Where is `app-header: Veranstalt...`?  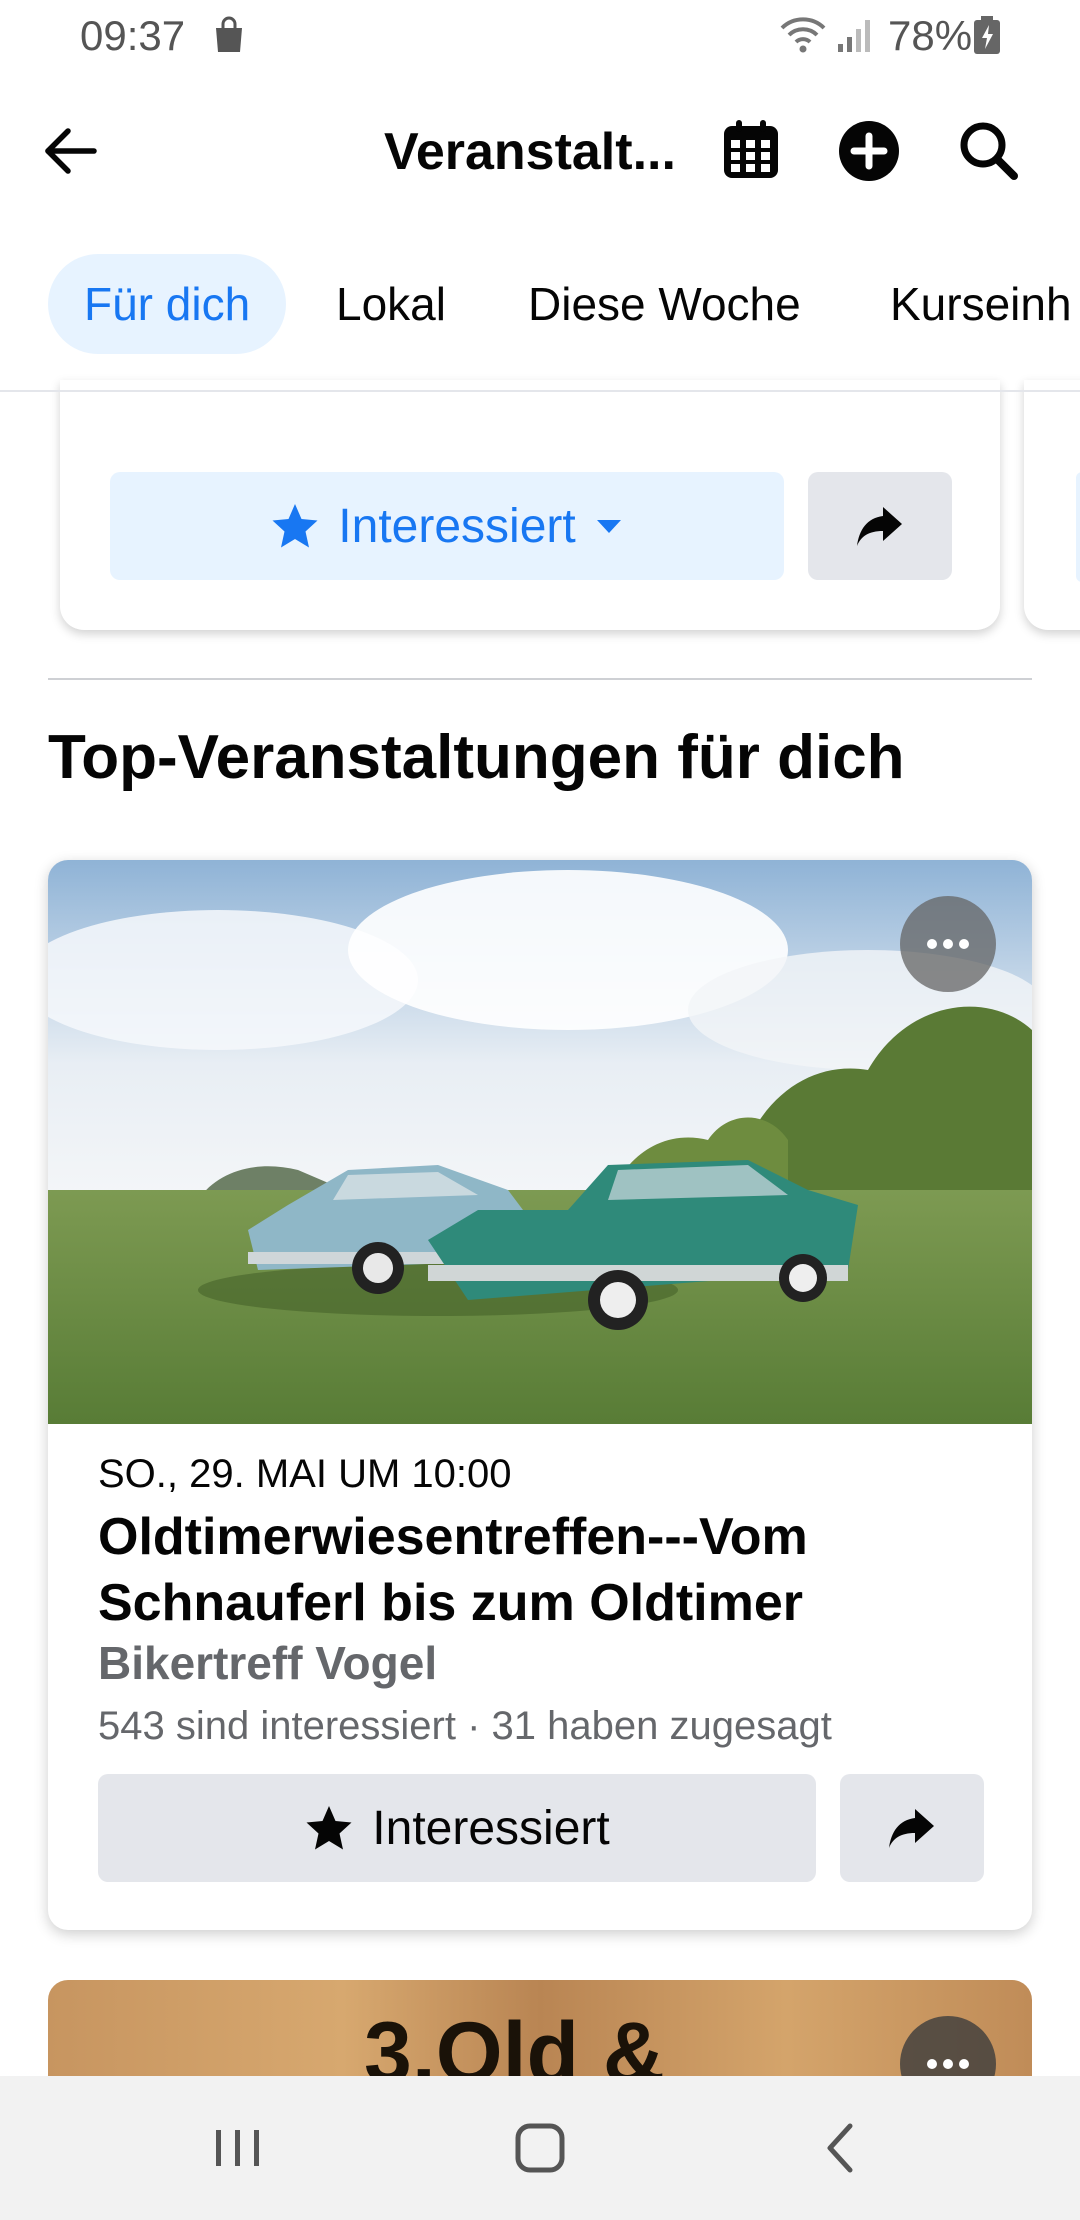 app-header: Veranstalt... is located at coordinates (540, 150).